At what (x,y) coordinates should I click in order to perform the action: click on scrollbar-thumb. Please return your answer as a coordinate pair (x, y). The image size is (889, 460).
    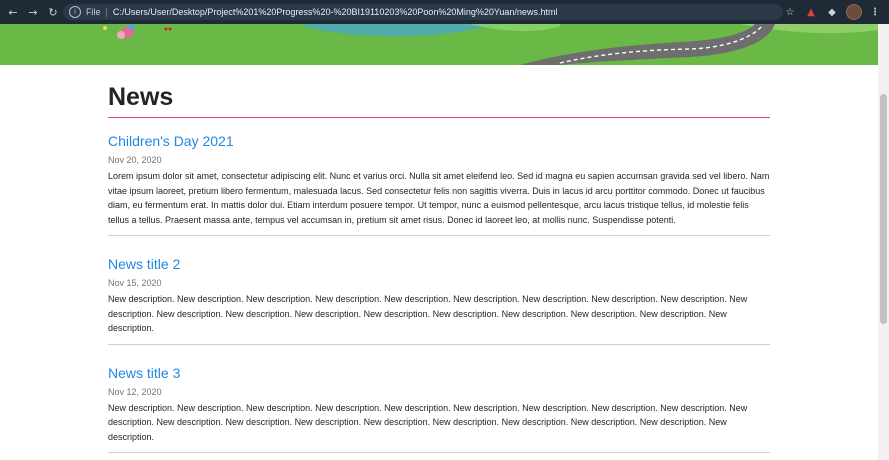
    Looking at the image, I should click on (883, 209).